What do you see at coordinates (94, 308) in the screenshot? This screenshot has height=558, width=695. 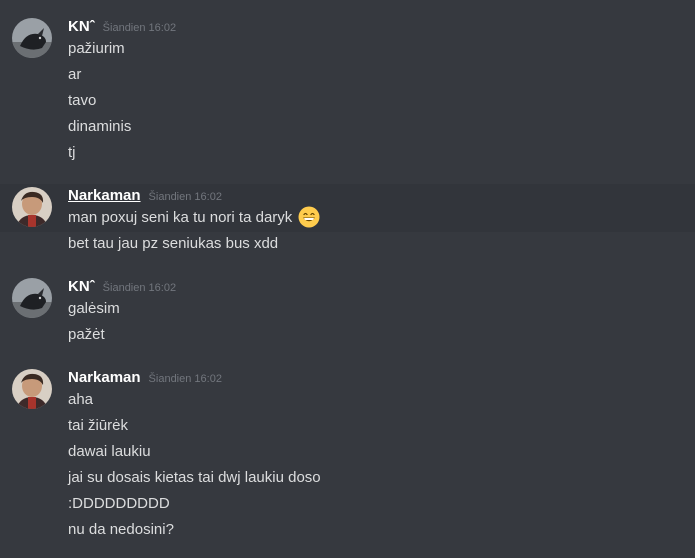 I see `message-text: galėsim` at bounding box center [94, 308].